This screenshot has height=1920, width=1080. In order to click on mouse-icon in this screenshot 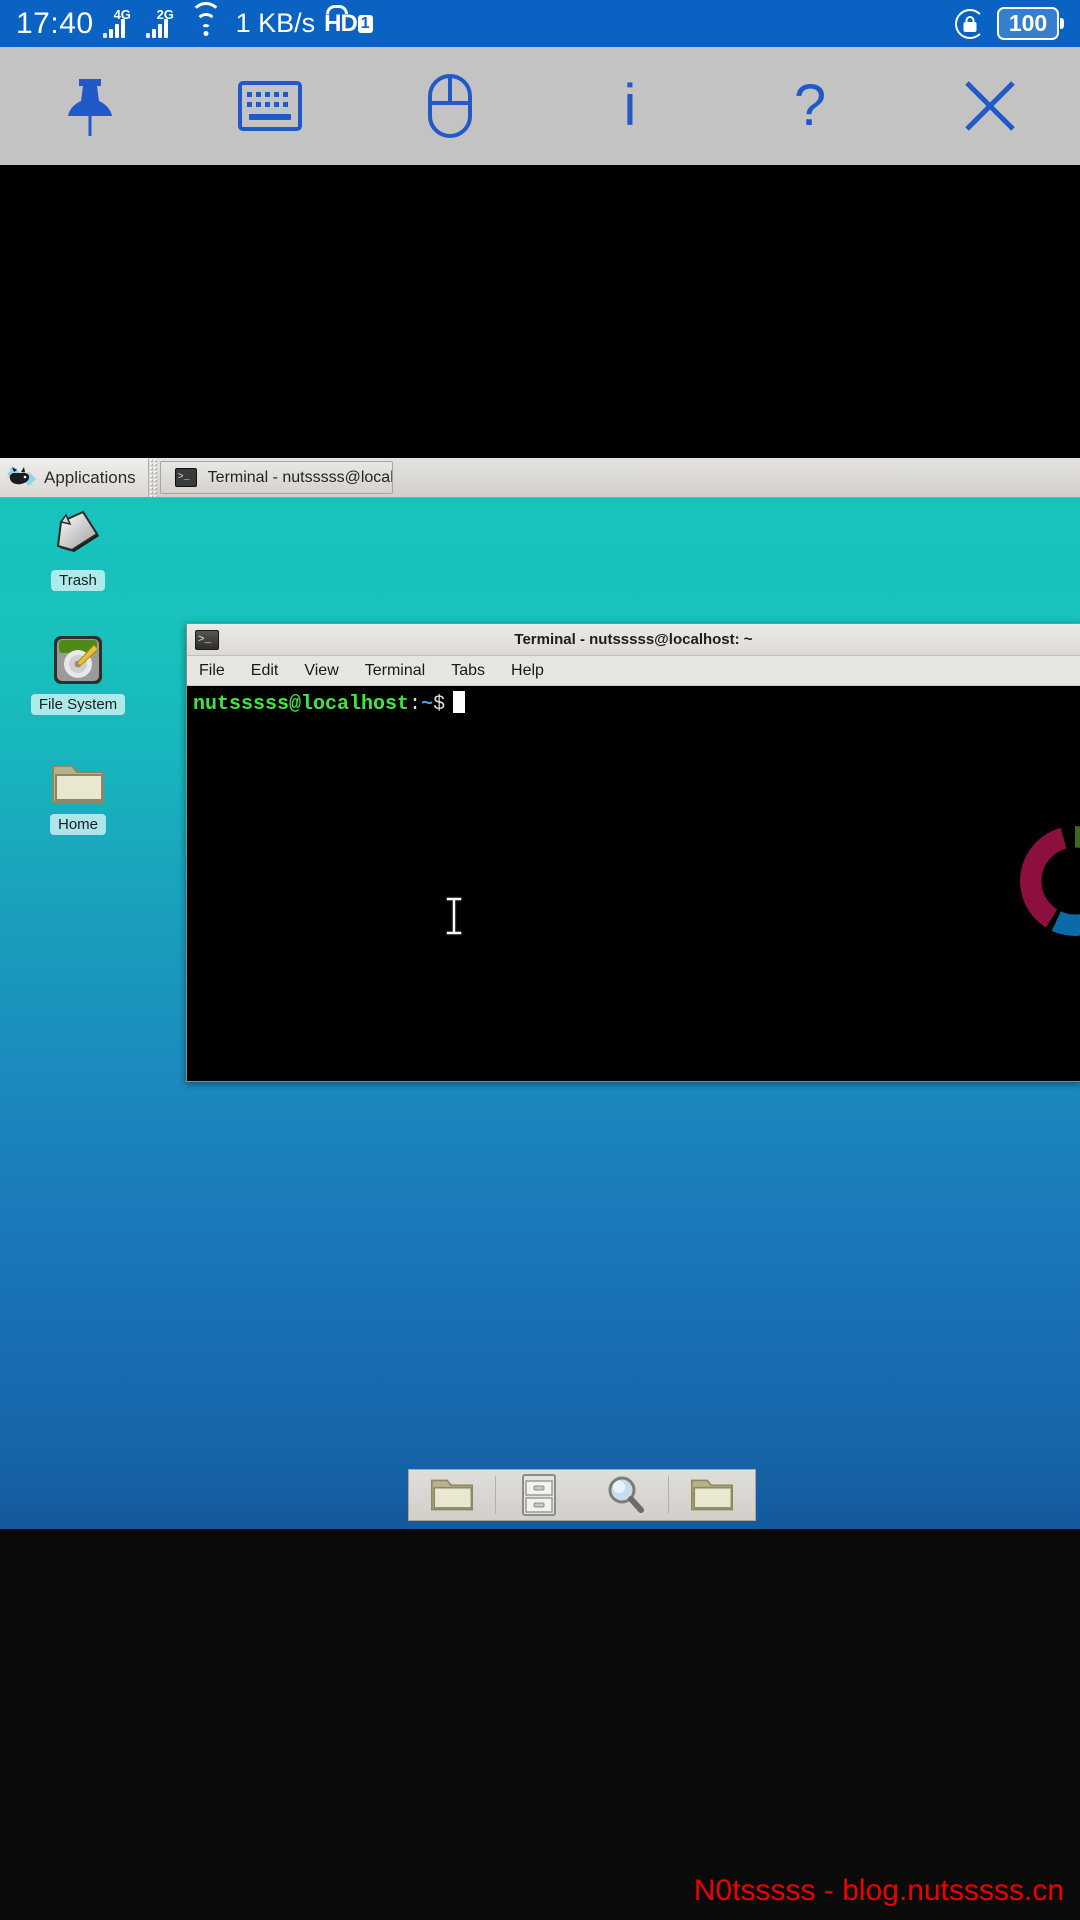, I will do `click(450, 106)`.